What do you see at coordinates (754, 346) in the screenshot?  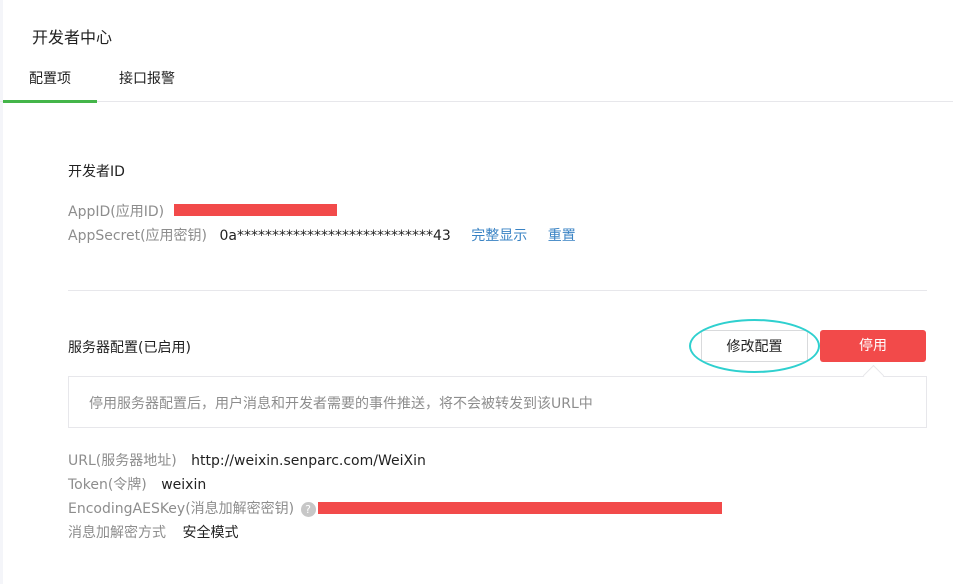 I see `edit-config-button: 修改配置` at bounding box center [754, 346].